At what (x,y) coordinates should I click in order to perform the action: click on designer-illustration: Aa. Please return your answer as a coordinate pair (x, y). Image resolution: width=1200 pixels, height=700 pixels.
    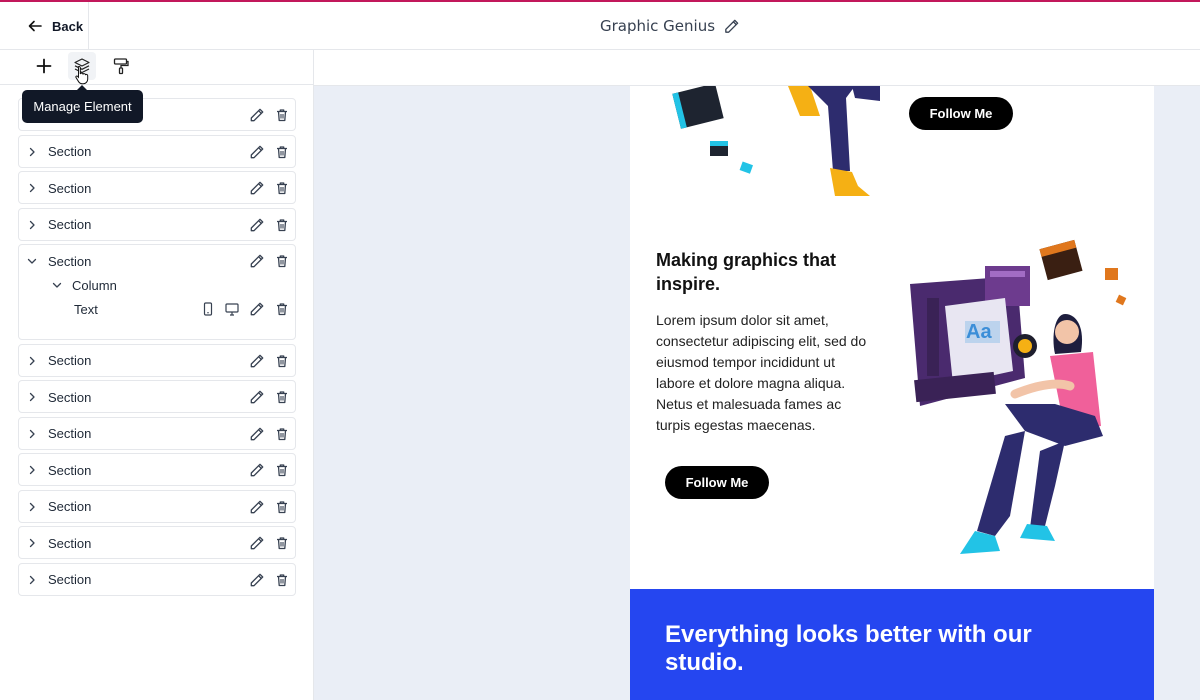
    Looking at the image, I should click on (1018, 396).